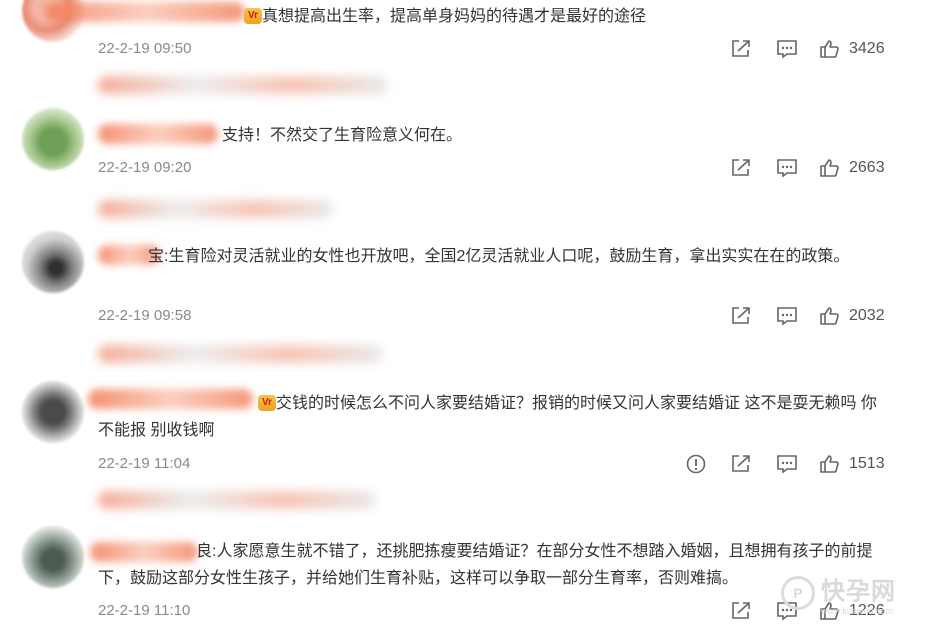 Image resolution: width=935 pixels, height=625 pixels. Describe the element at coordinates (696, 464) in the screenshot. I see `report-icon` at that location.